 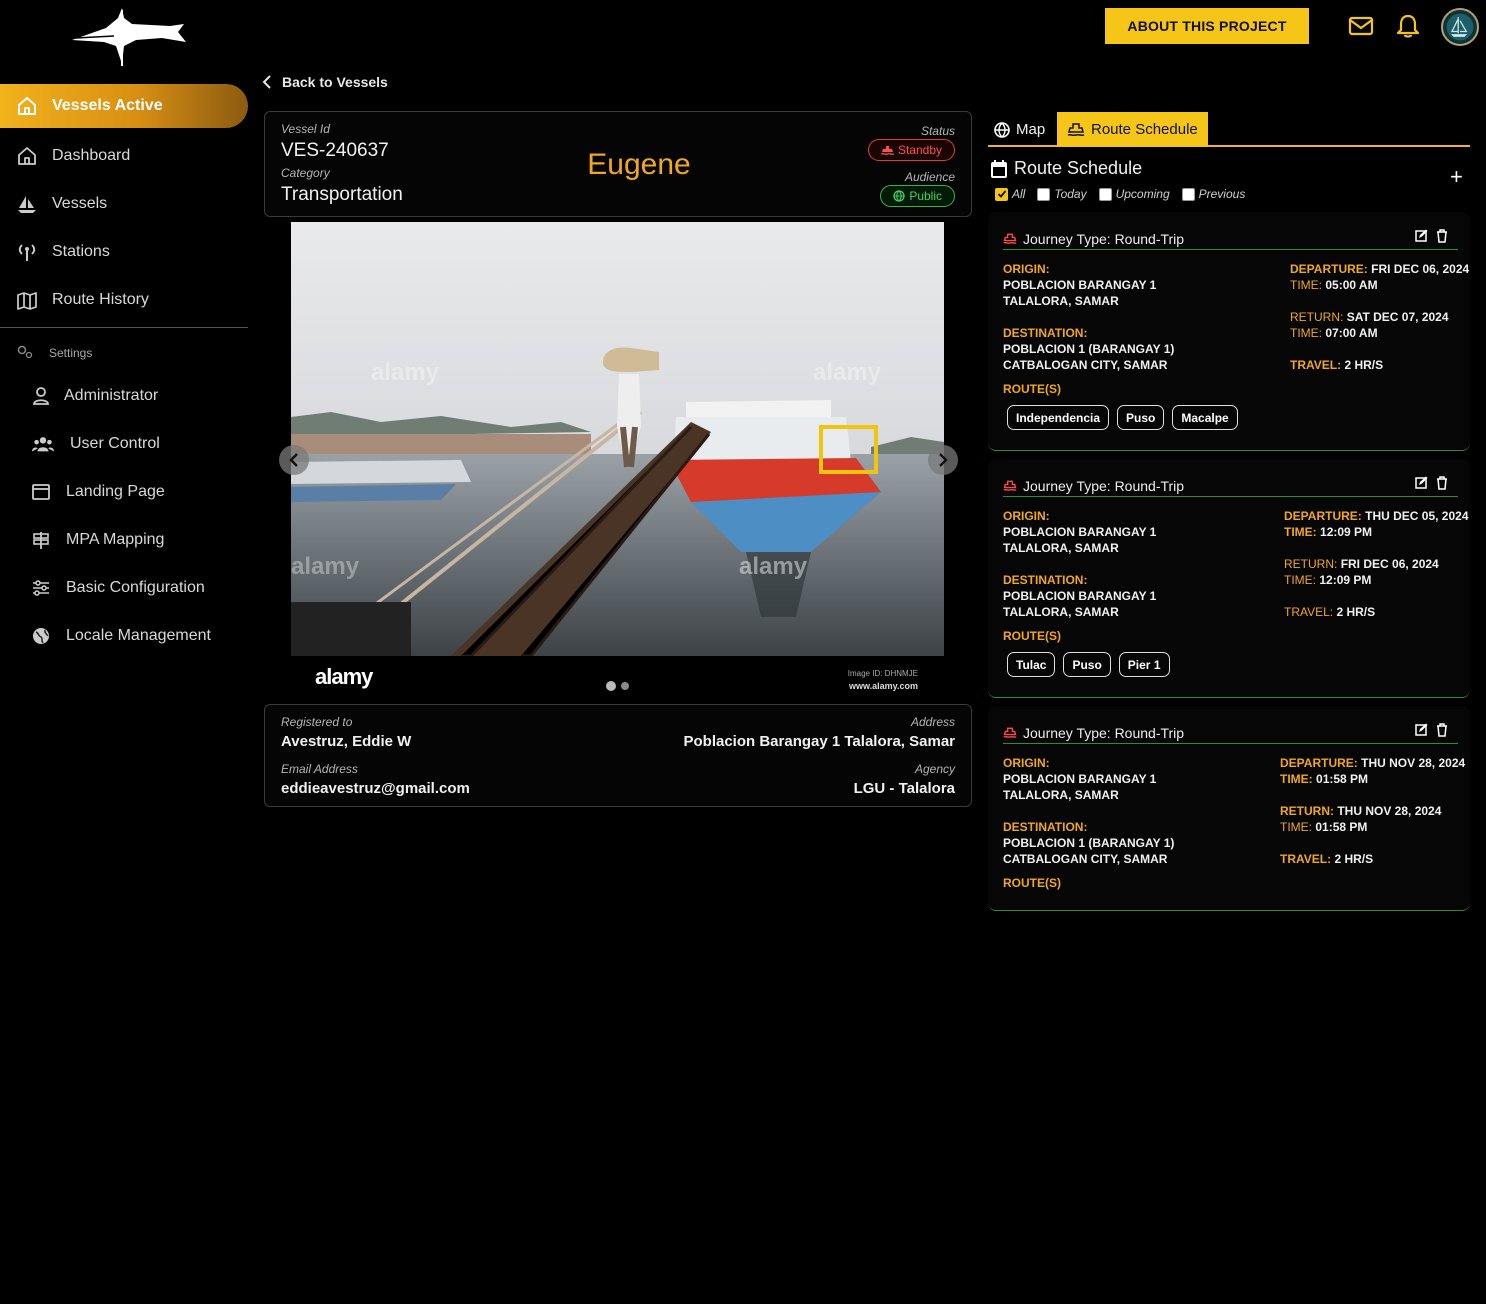 What do you see at coordinates (1205, 417) in the screenshot?
I see `route-chip: Macalpe` at bounding box center [1205, 417].